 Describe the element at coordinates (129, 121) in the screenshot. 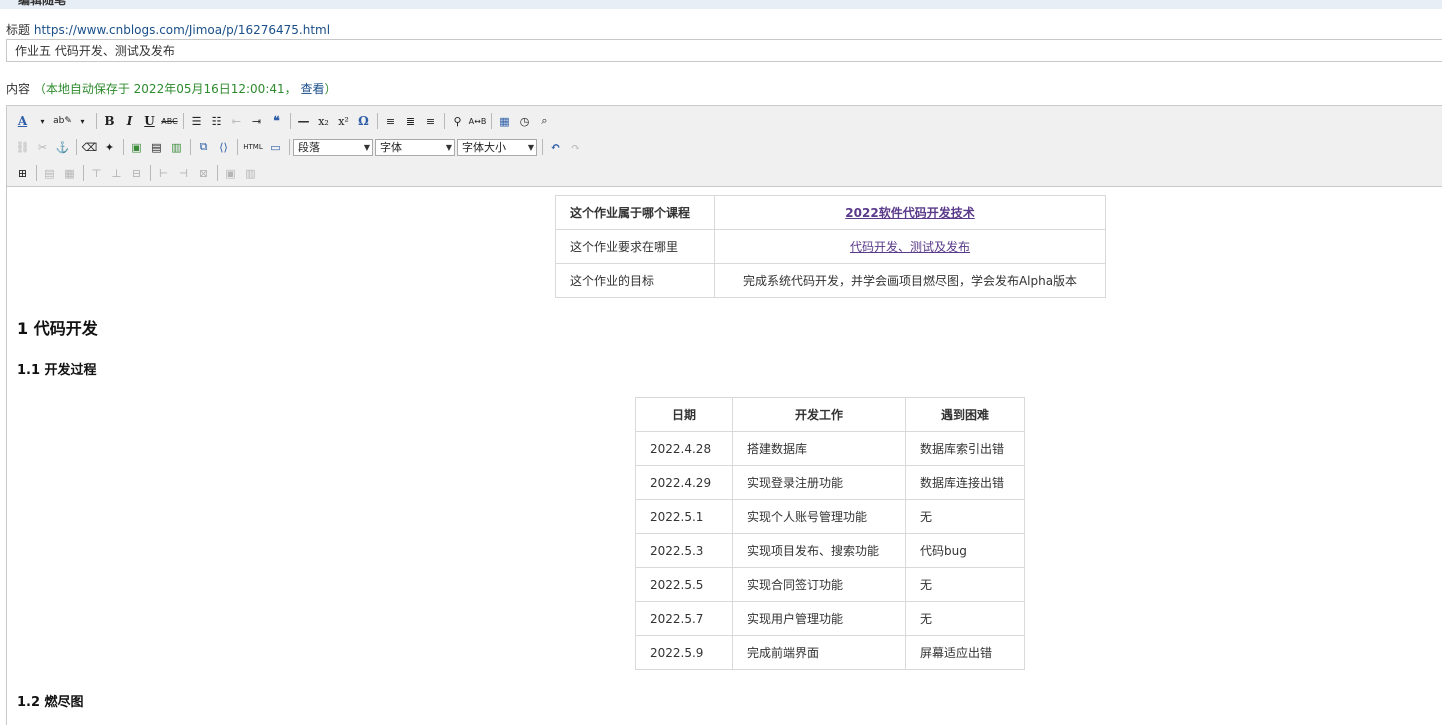

I see `italic-icon: I` at that location.